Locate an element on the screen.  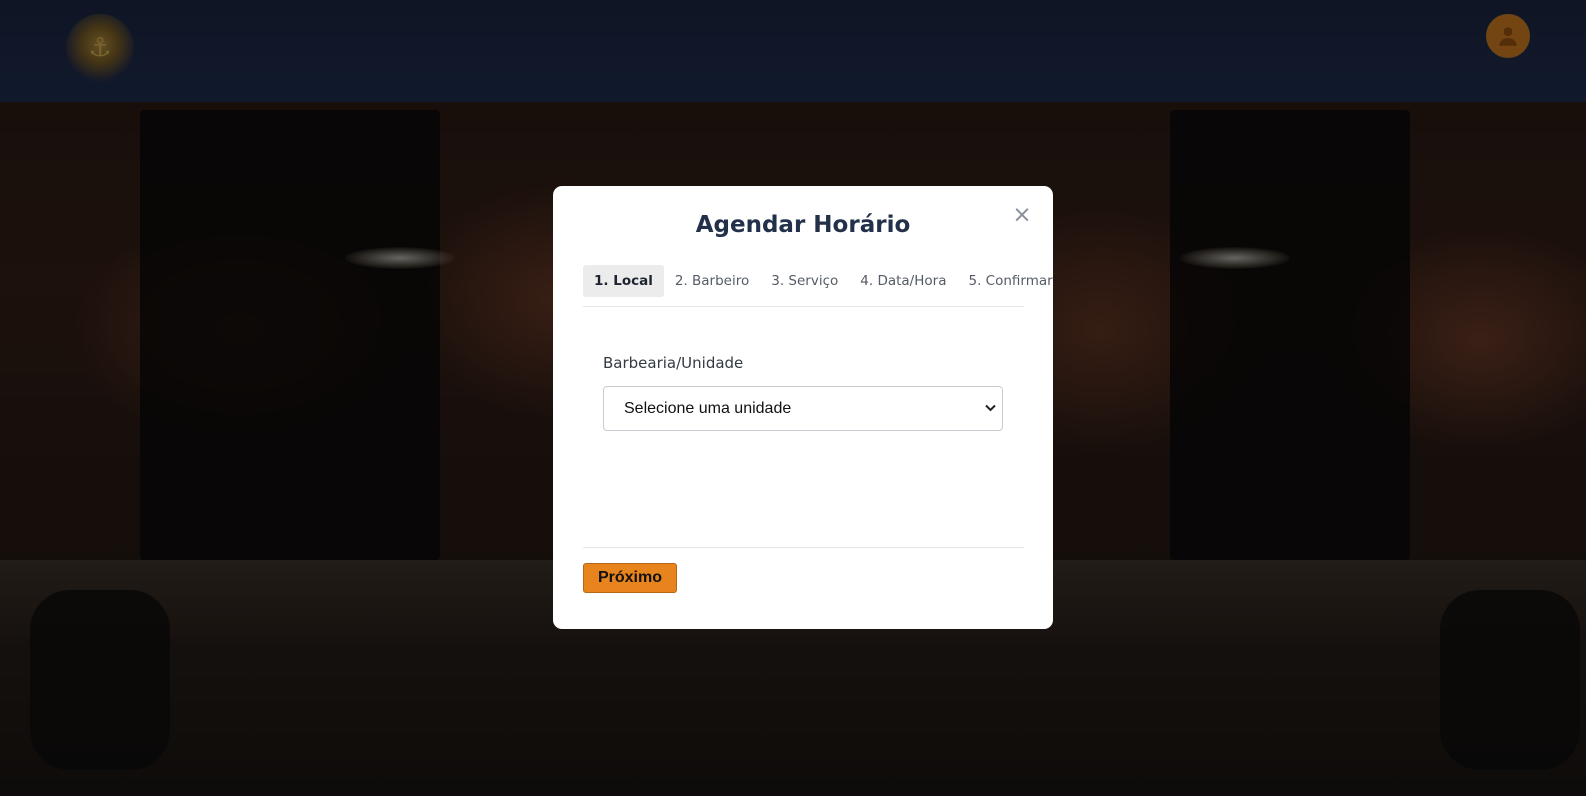
step-data-hora: 4. Data/Hora is located at coordinates (903, 281).